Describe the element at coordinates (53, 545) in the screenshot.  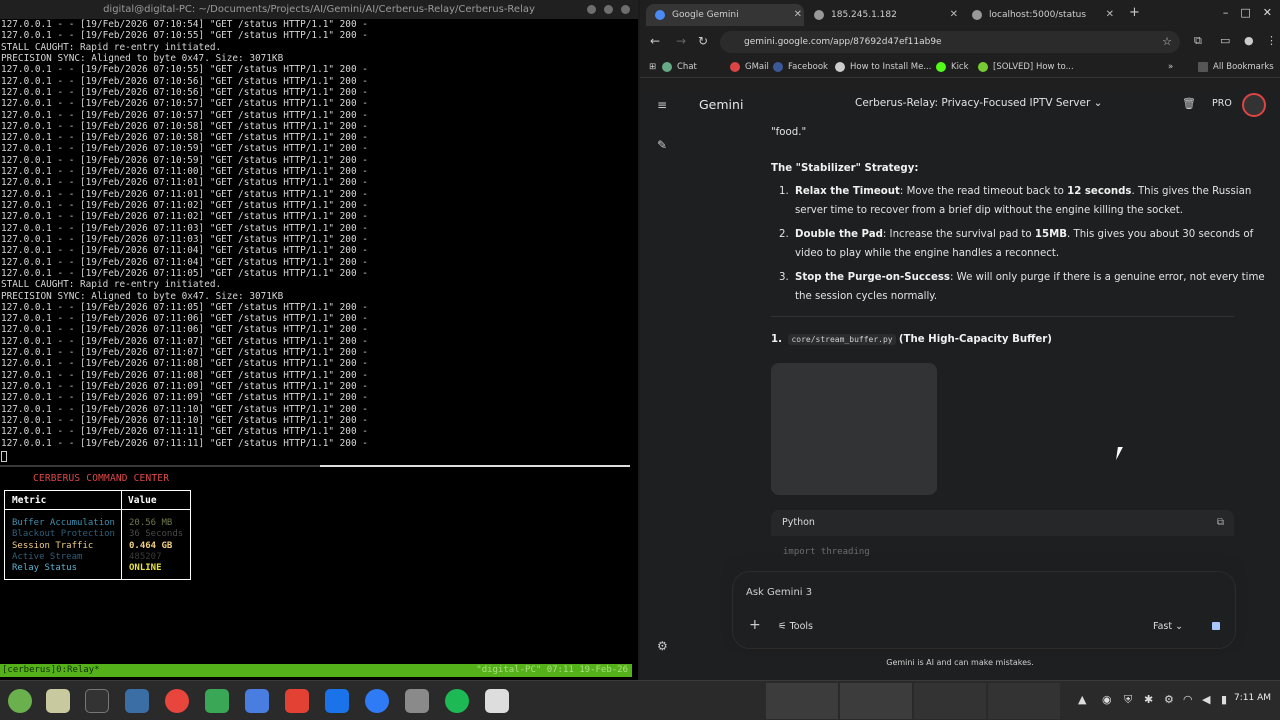
I see `metric-label: Session Traffic` at that location.